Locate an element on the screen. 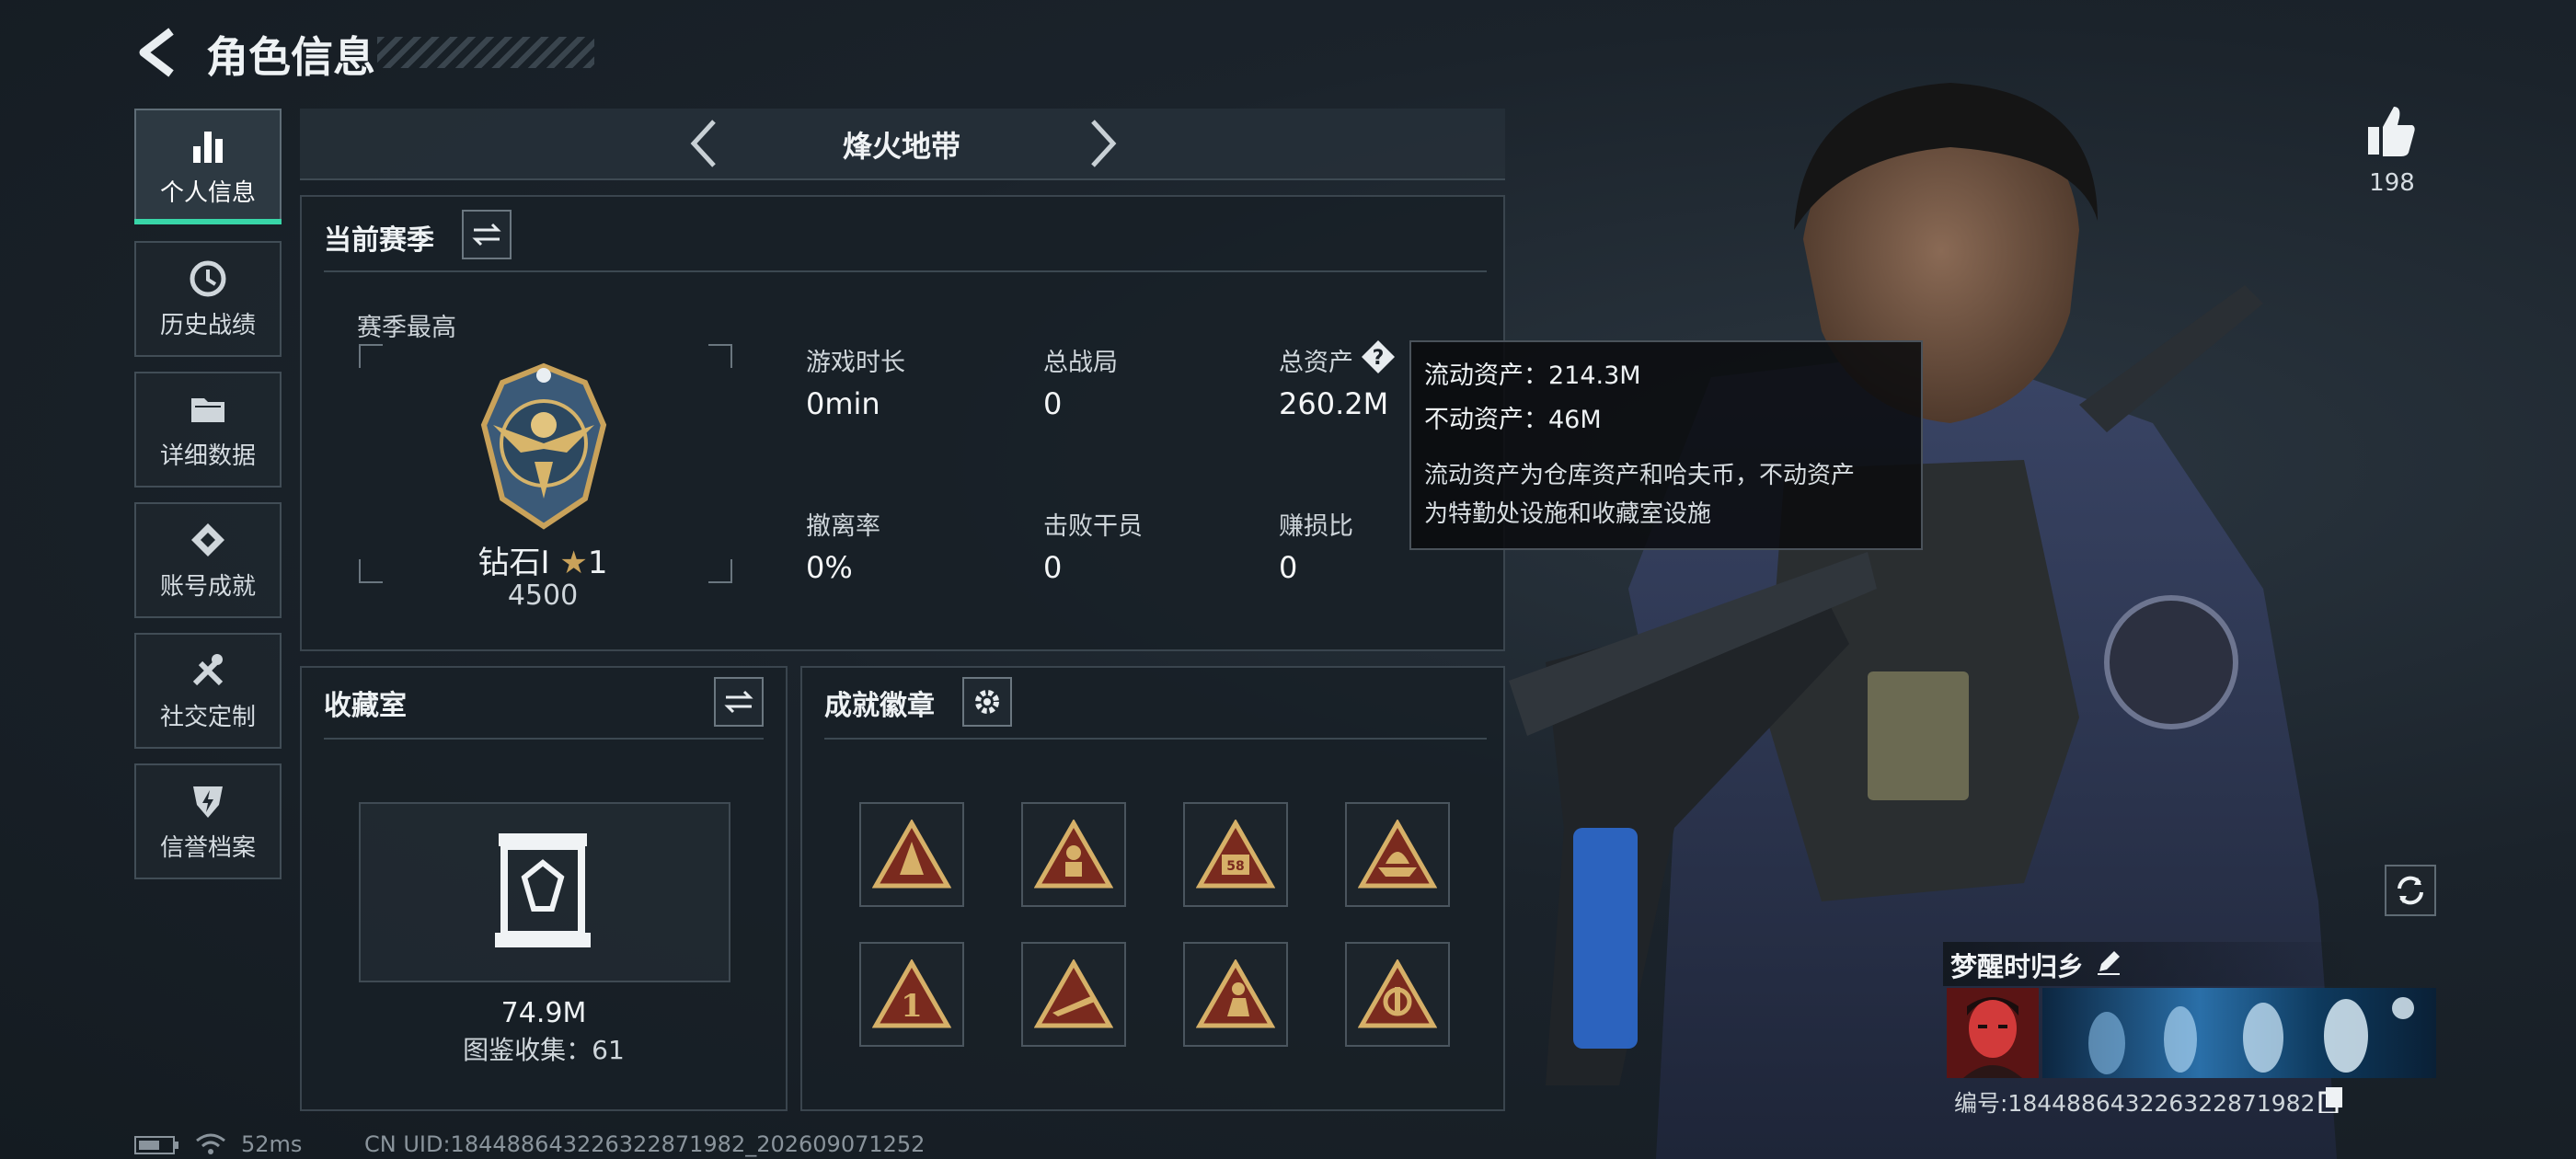 This screenshot has height=1159, width=2576. like-button is located at coordinates (2392, 130).